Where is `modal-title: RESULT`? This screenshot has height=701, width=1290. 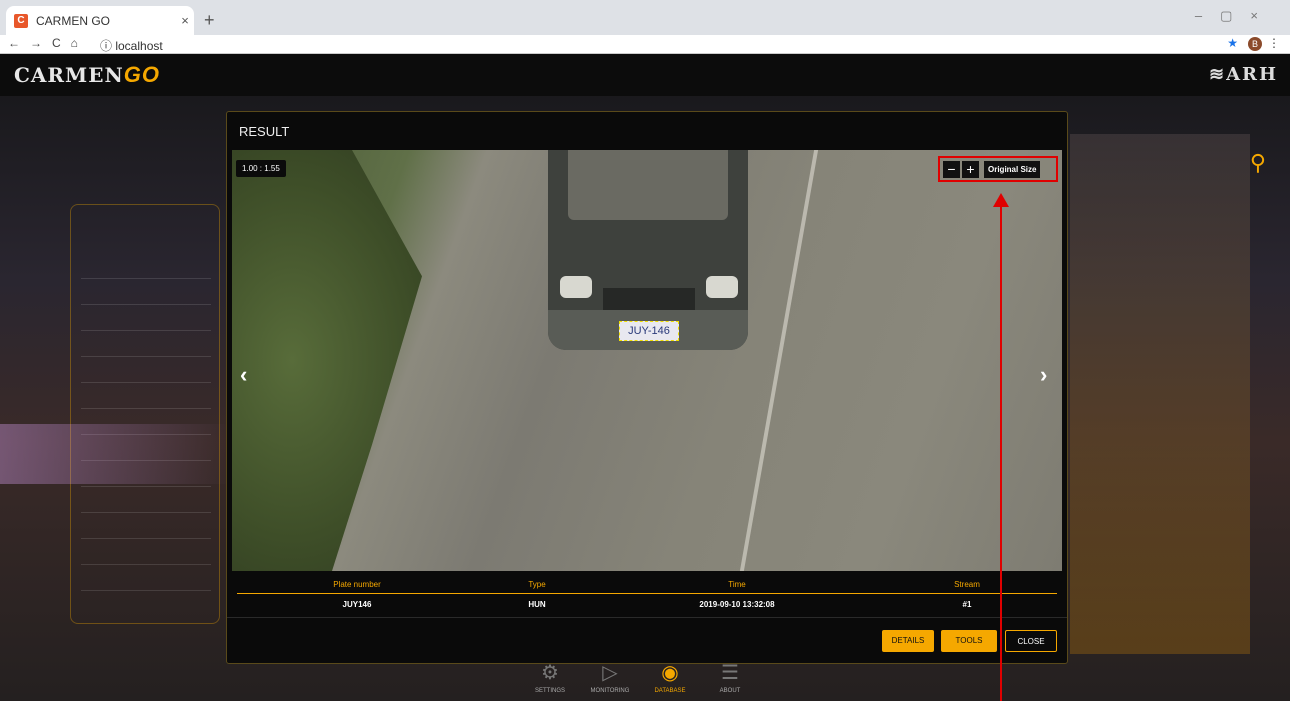
modal-title: RESULT is located at coordinates (264, 131).